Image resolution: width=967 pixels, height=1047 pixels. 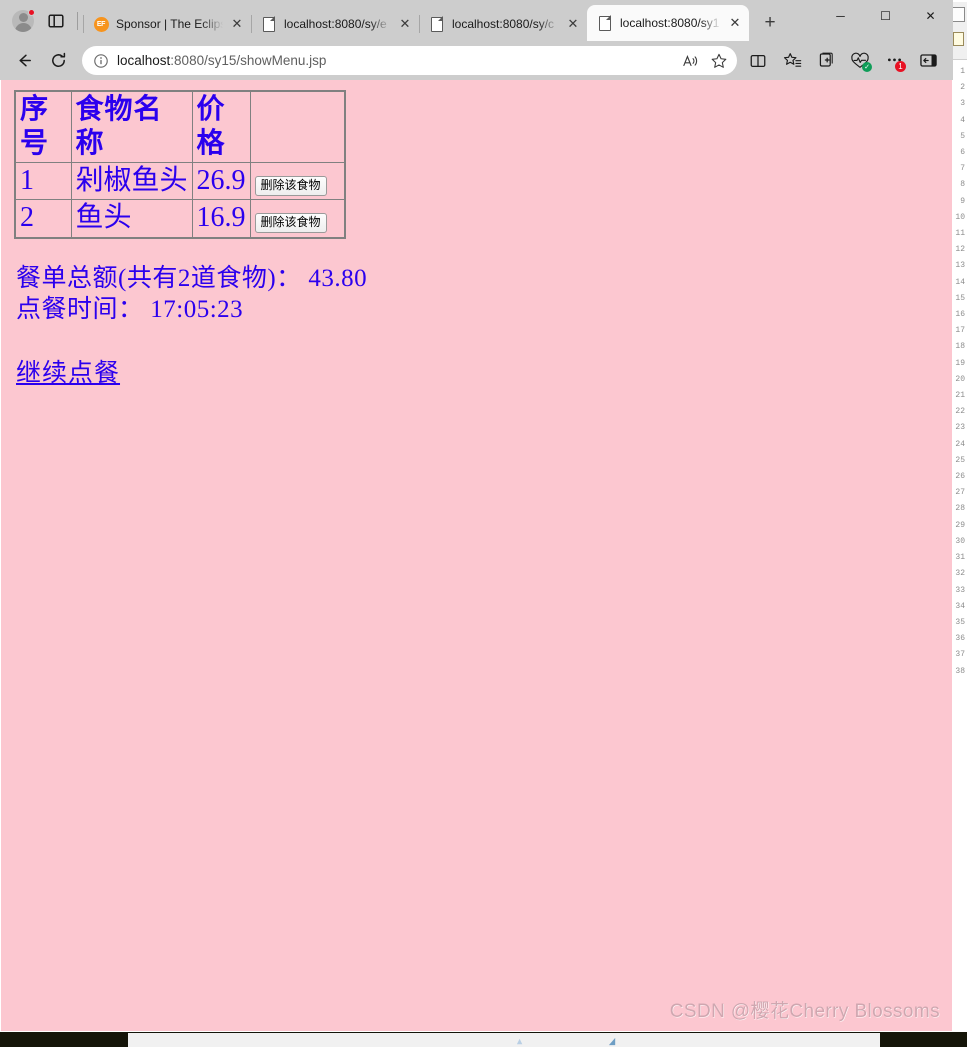 What do you see at coordinates (691, 61) in the screenshot?
I see `read-aloud-icon` at bounding box center [691, 61].